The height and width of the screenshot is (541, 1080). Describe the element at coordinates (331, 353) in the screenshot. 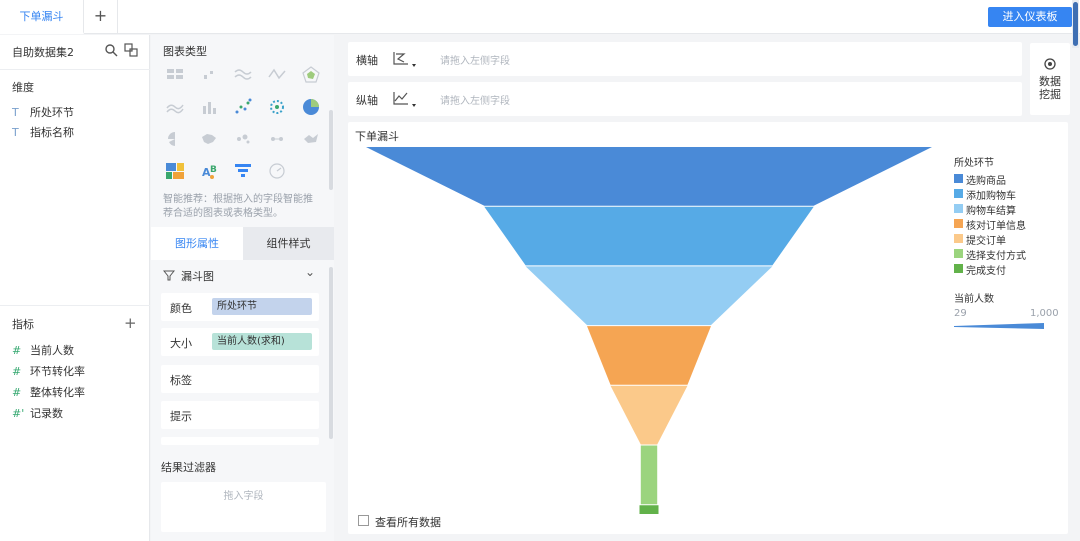

I see `property-scrollbar` at that location.